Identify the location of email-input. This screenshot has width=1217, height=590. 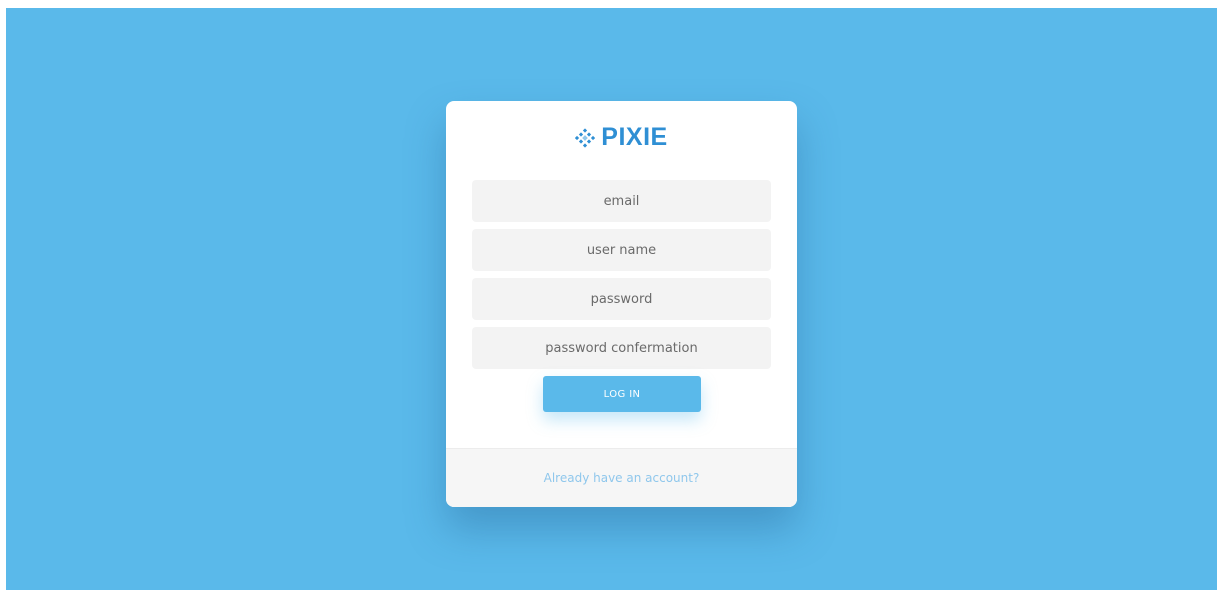
(621, 201).